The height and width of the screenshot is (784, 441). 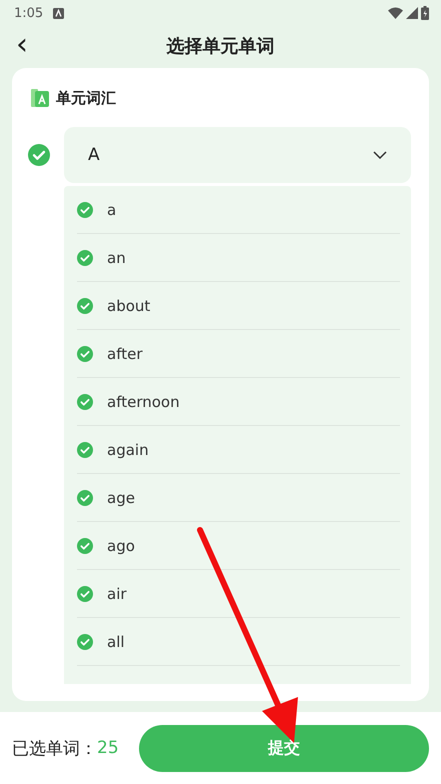 I want to click on unit-dropdown: A, so click(x=237, y=155).